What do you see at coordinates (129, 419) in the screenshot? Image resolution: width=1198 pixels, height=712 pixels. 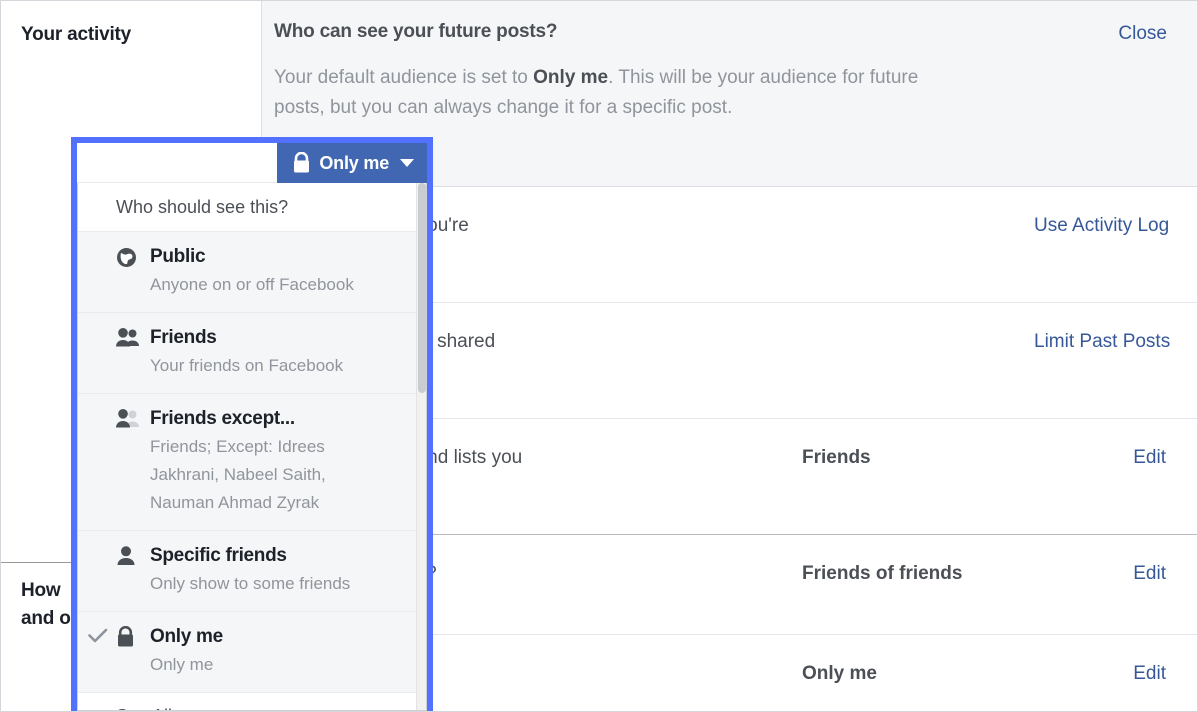 I see `friends-except-icon` at bounding box center [129, 419].